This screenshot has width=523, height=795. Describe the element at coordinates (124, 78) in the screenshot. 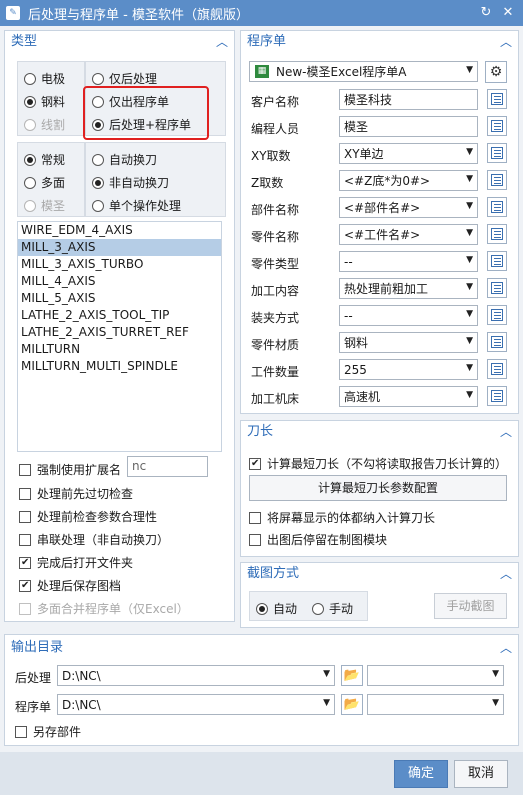

I see `radio-post-only: 仅后处理` at that location.